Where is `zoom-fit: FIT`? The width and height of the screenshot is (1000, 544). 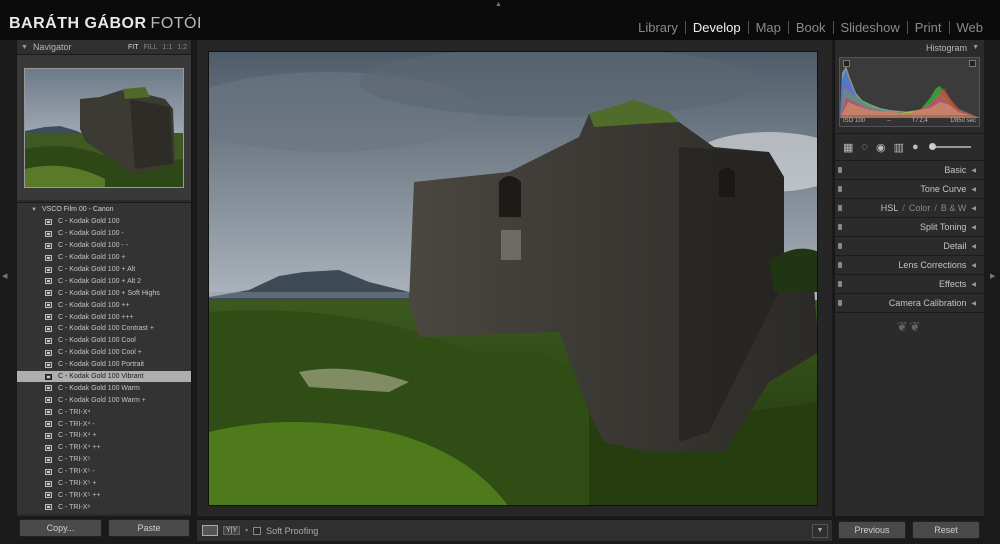
zoom-fit: FIT is located at coordinates (133, 47).